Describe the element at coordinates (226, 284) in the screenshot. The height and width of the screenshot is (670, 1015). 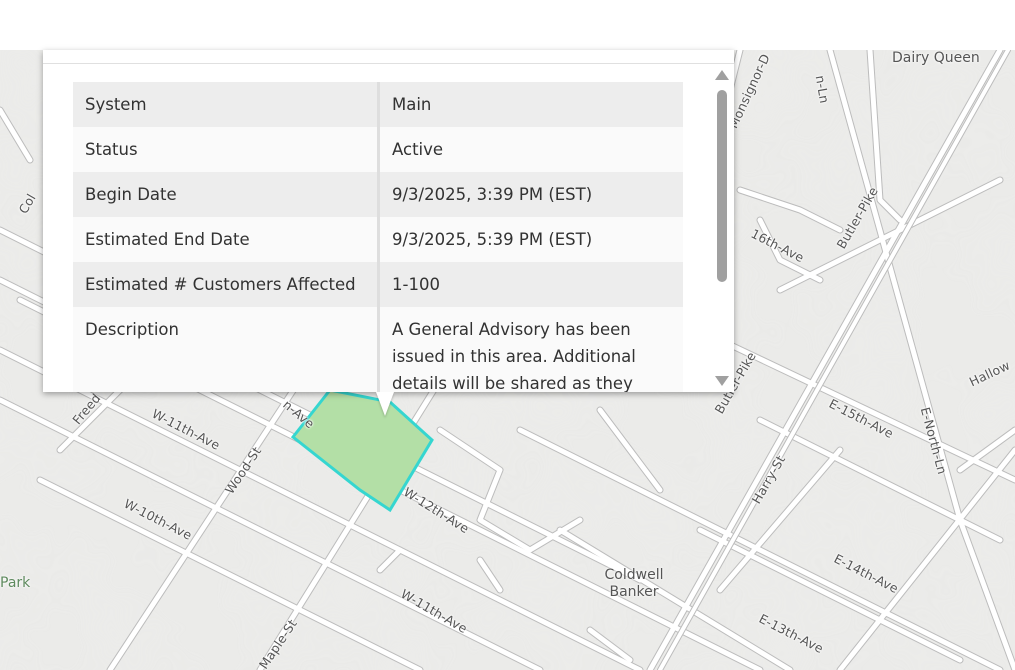
I see `field-name: Estimated # Customers Affected` at that location.